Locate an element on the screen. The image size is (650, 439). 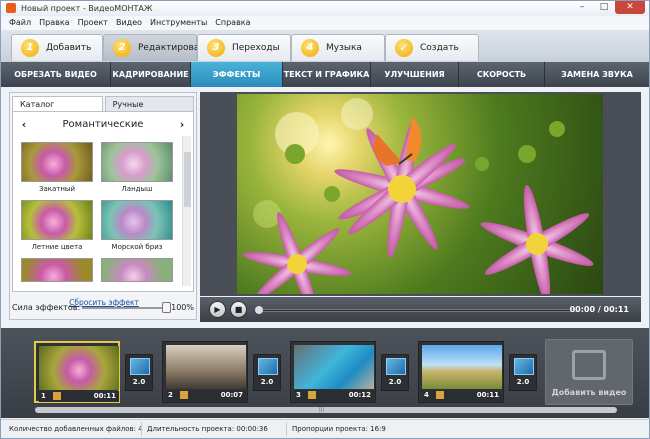
step-add: 1 Добавить is located at coordinates (57, 47).